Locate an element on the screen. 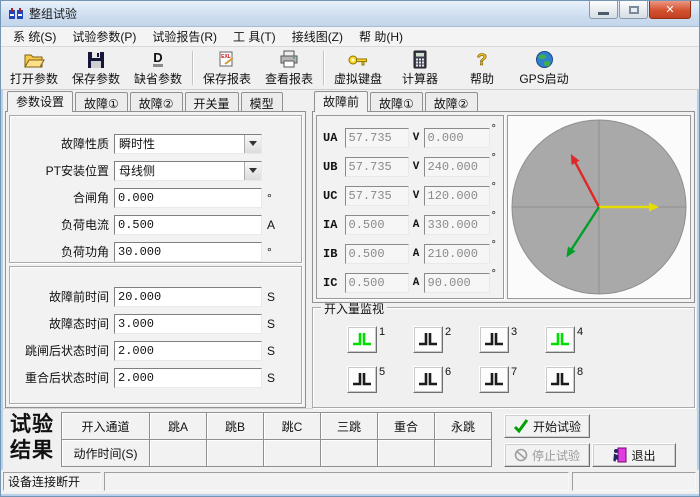 This screenshot has width=700, height=497. default-params-icon: D is located at coordinates (158, 59).